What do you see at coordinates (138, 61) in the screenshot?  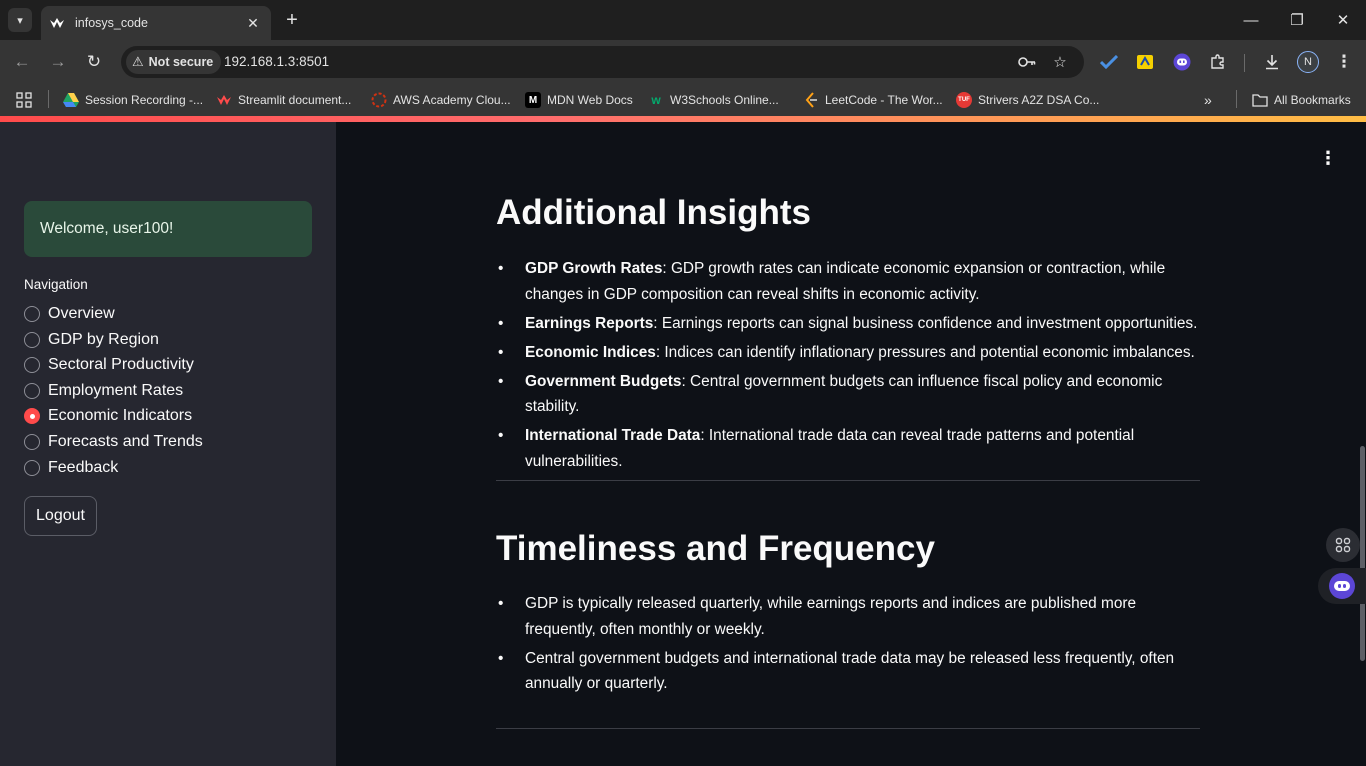 I see `warning-icon: ⚠` at bounding box center [138, 61].